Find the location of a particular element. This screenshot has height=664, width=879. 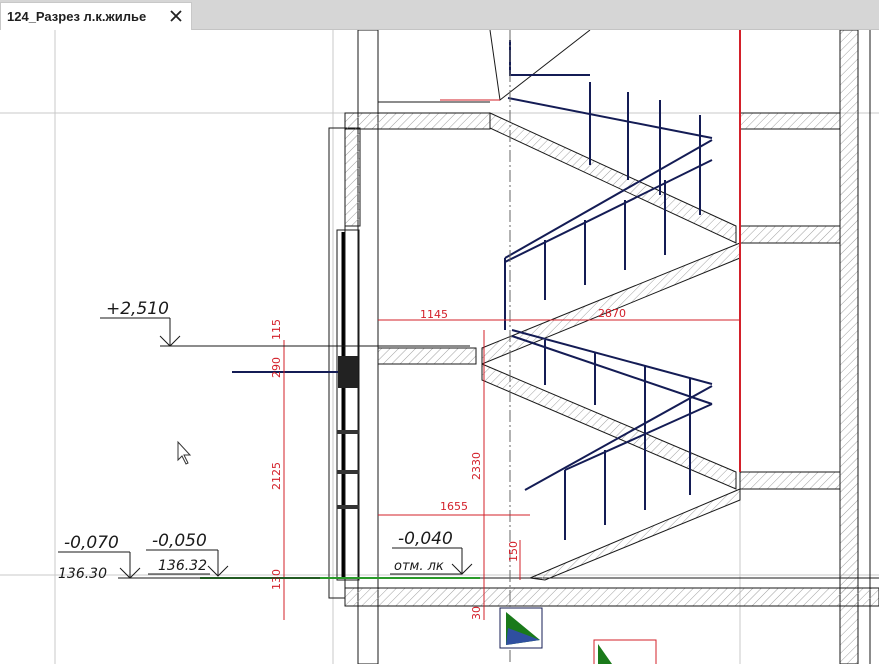

level-mark-minus-0050: -0,050 136.32 is located at coordinates (187, 554).